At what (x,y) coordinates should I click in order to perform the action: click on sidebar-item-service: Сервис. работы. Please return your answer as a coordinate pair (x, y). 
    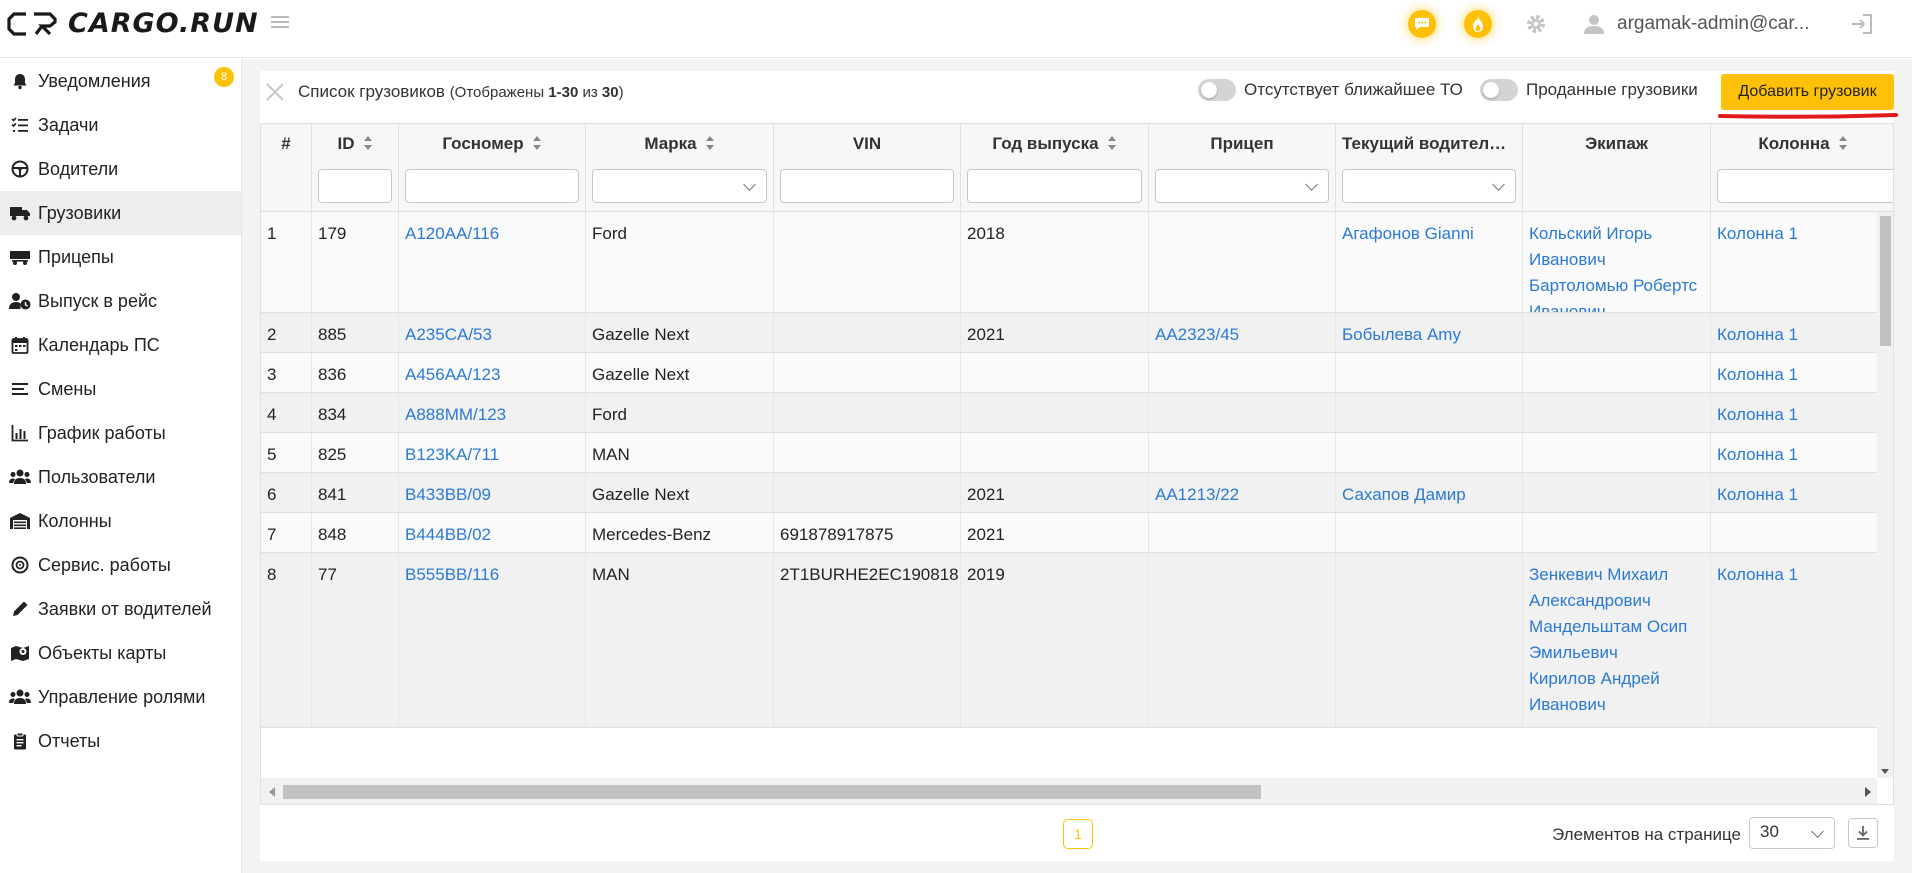
    Looking at the image, I should click on (120, 565).